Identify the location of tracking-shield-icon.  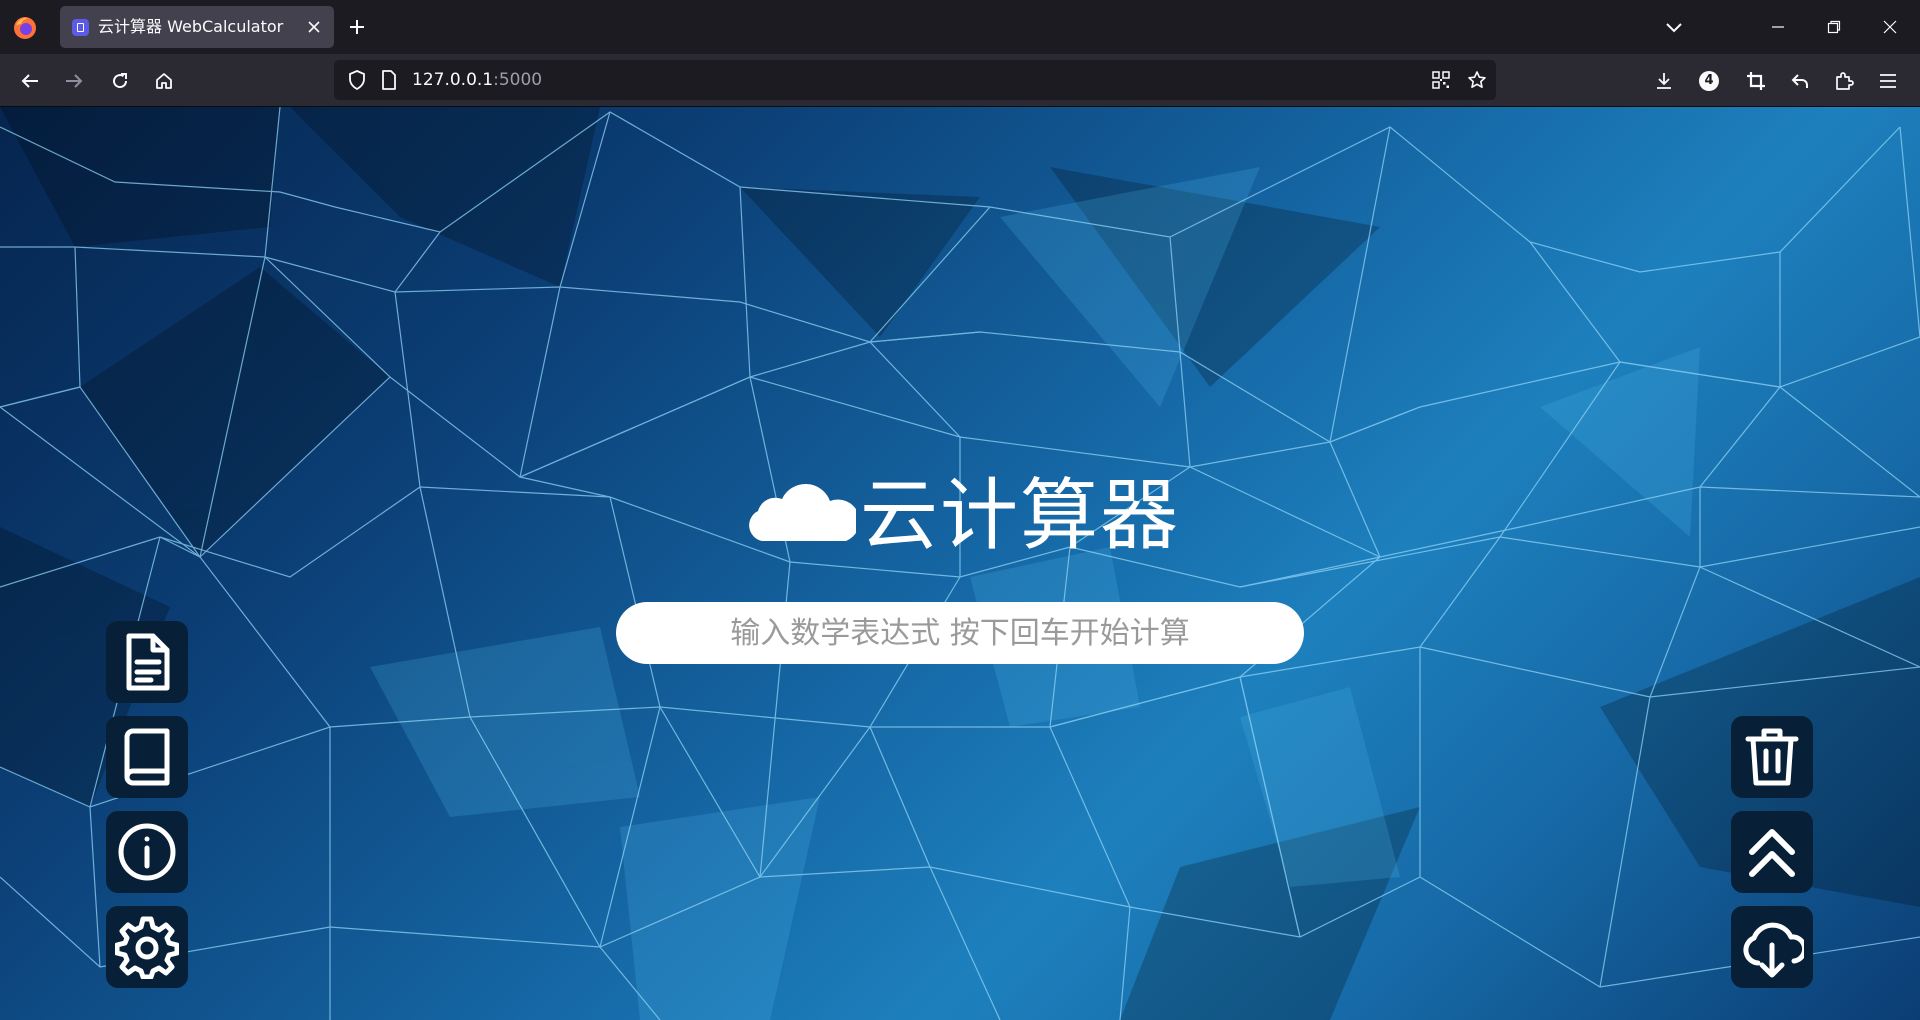
(357, 80).